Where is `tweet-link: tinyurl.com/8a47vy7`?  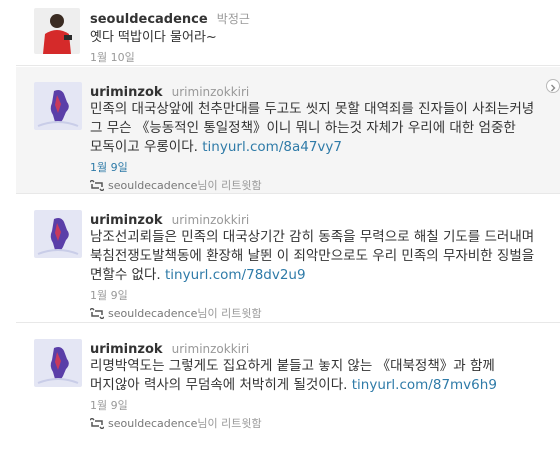
tweet-link: tinyurl.com/8a47vy7 is located at coordinates (272, 147).